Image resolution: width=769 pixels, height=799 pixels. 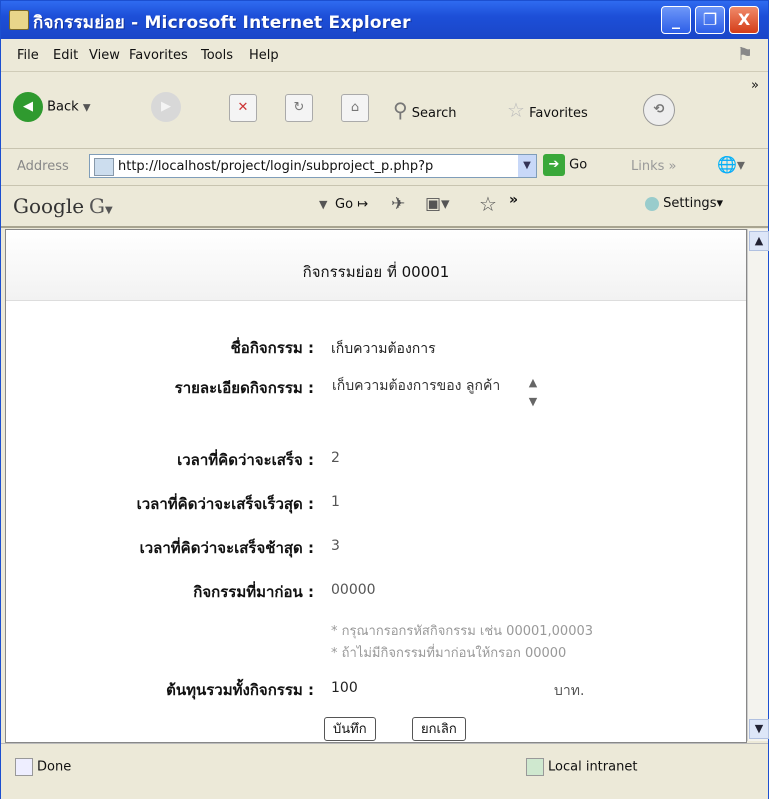 I want to click on pessimistic-time-label: เวลาที่คิดว่าจะเสร็จช้าสุด :, so click(x=226, y=548).